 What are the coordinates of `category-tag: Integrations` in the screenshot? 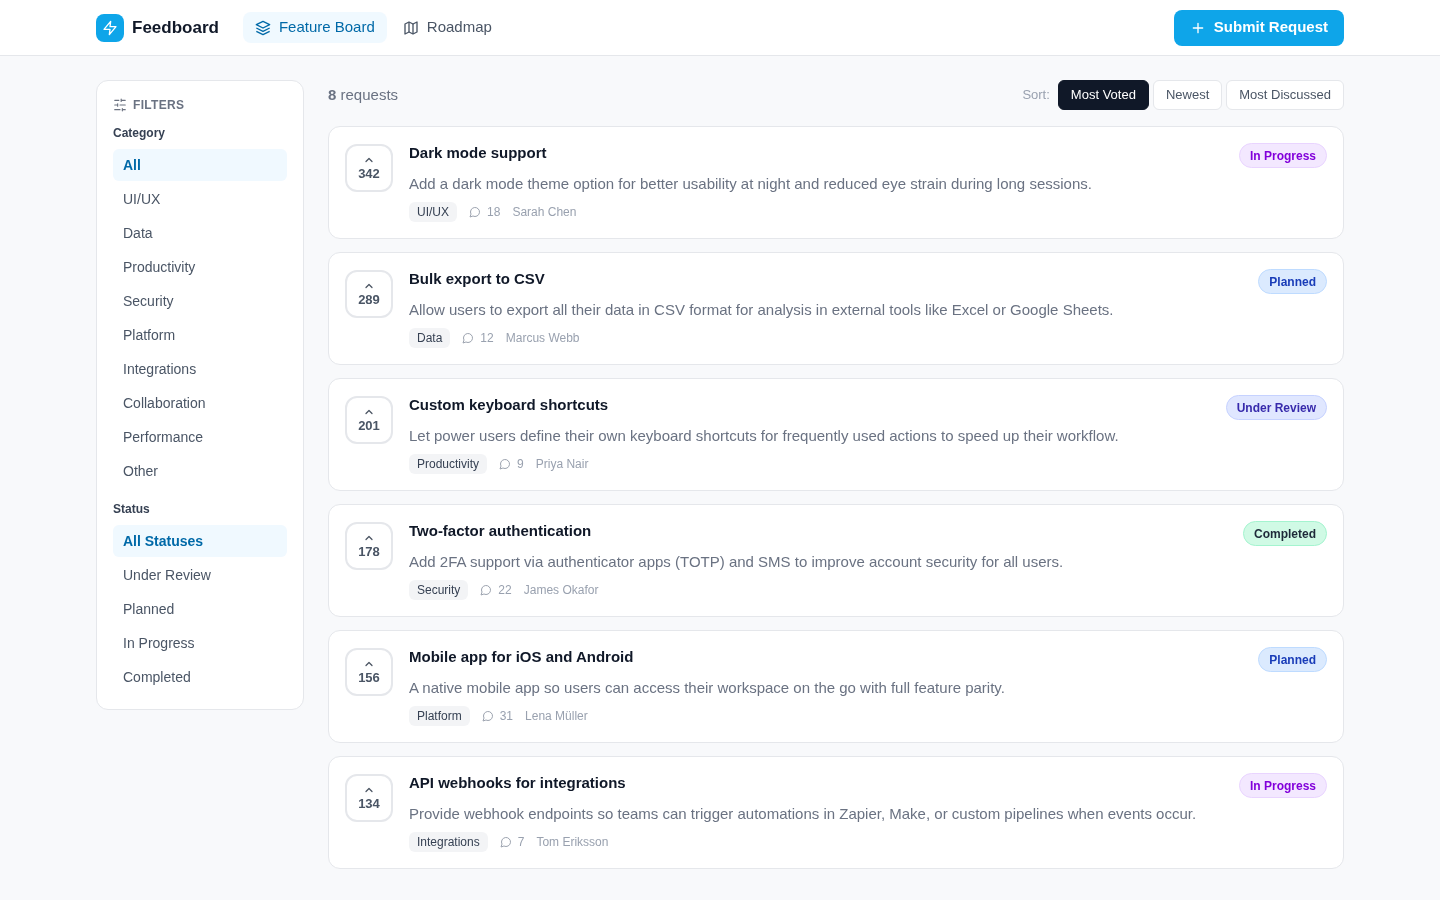 It's located at (448, 842).